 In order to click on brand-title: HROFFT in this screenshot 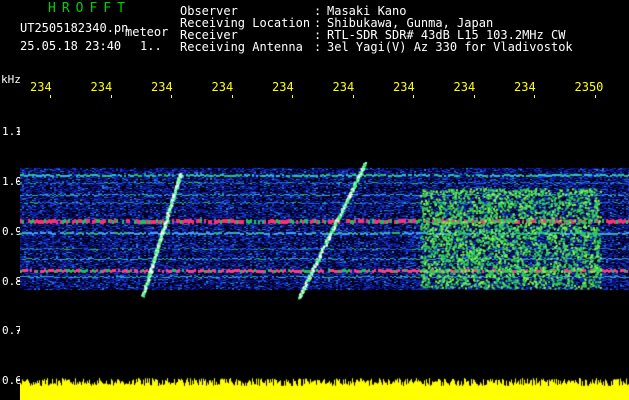, I will do `click(89, 8)`.